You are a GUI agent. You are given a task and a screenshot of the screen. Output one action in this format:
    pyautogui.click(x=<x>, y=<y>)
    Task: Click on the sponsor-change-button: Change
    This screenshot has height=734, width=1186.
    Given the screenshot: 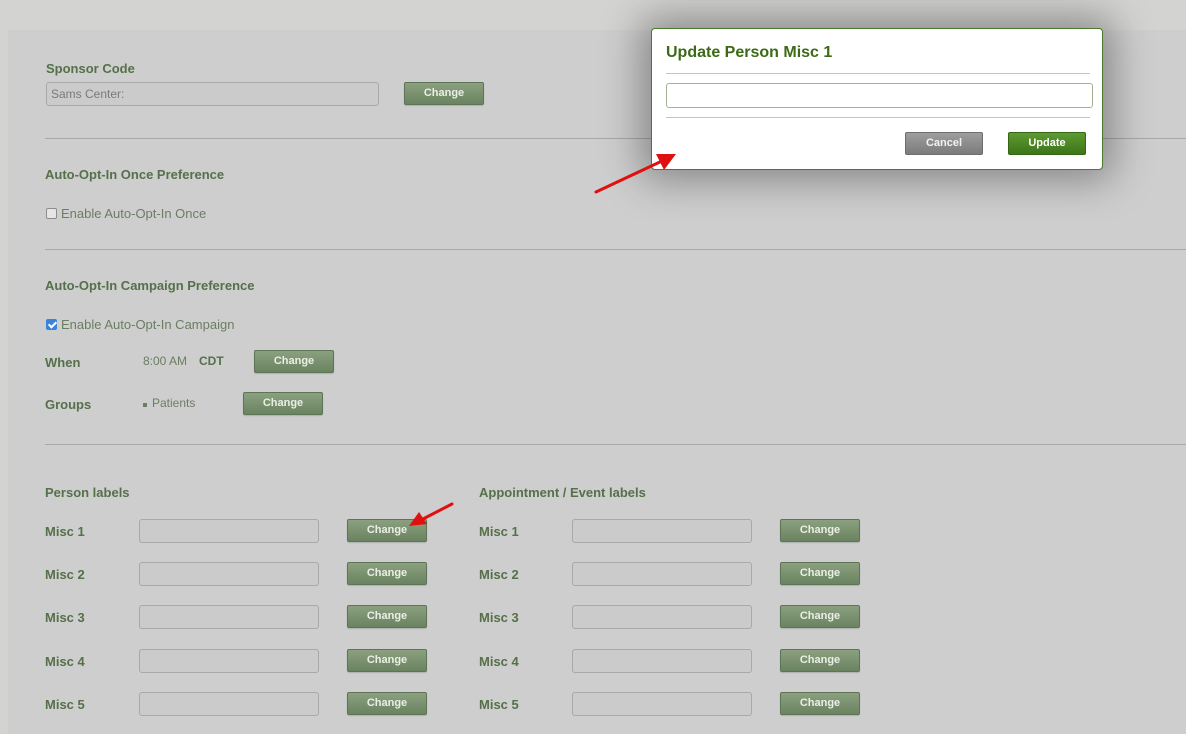 What is the action you would take?
    pyautogui.click(x=444, y=93)
    